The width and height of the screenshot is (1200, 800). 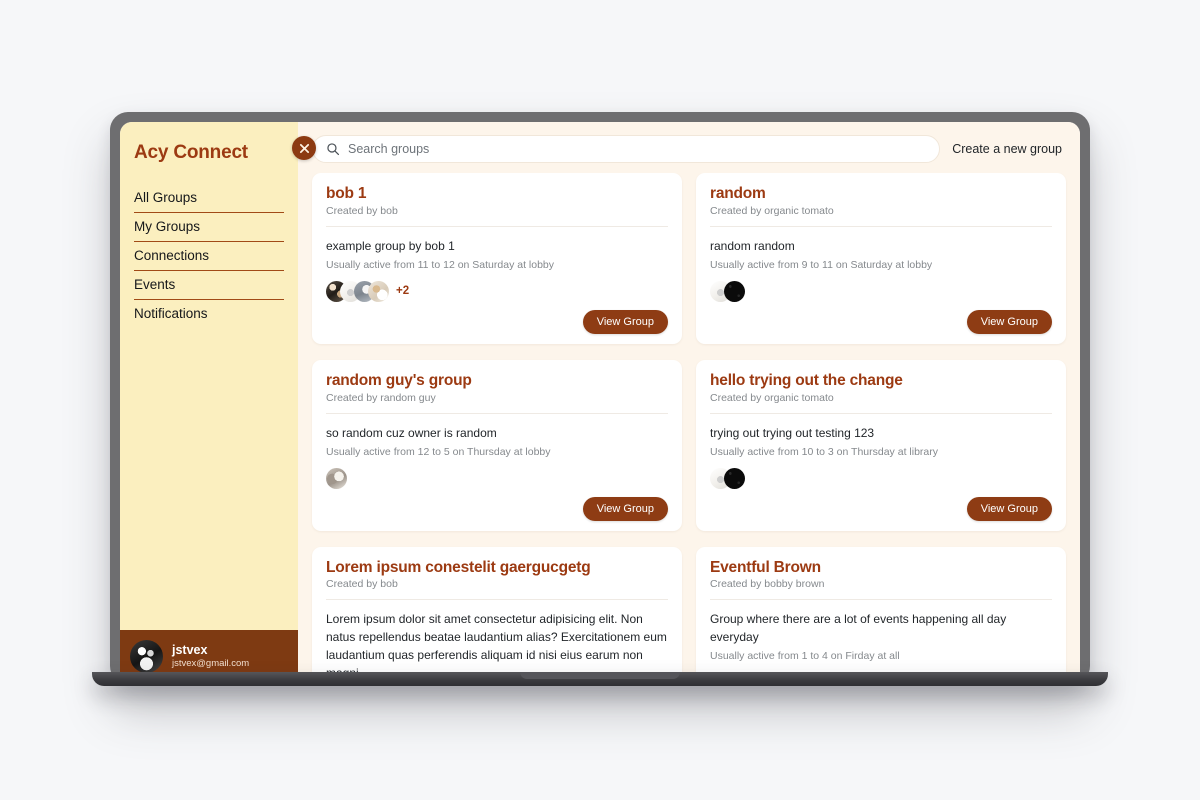 I want to click on sidebar-item-label: Connections, so click(x=172, y=255).